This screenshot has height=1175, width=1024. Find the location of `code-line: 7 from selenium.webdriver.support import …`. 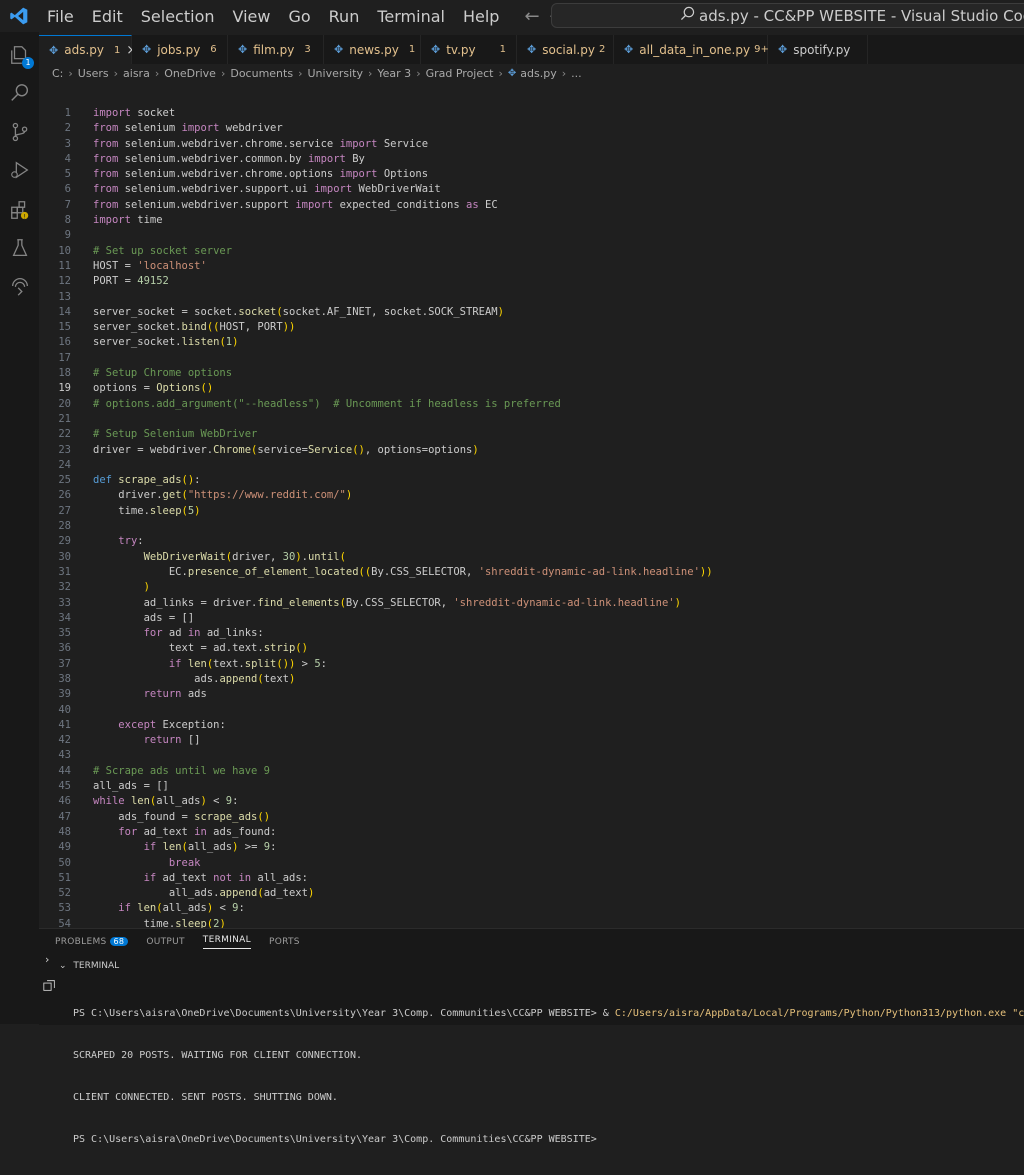

code-line: 7 from selenium.webdriver.support import … is located at coordinates (531, 205).